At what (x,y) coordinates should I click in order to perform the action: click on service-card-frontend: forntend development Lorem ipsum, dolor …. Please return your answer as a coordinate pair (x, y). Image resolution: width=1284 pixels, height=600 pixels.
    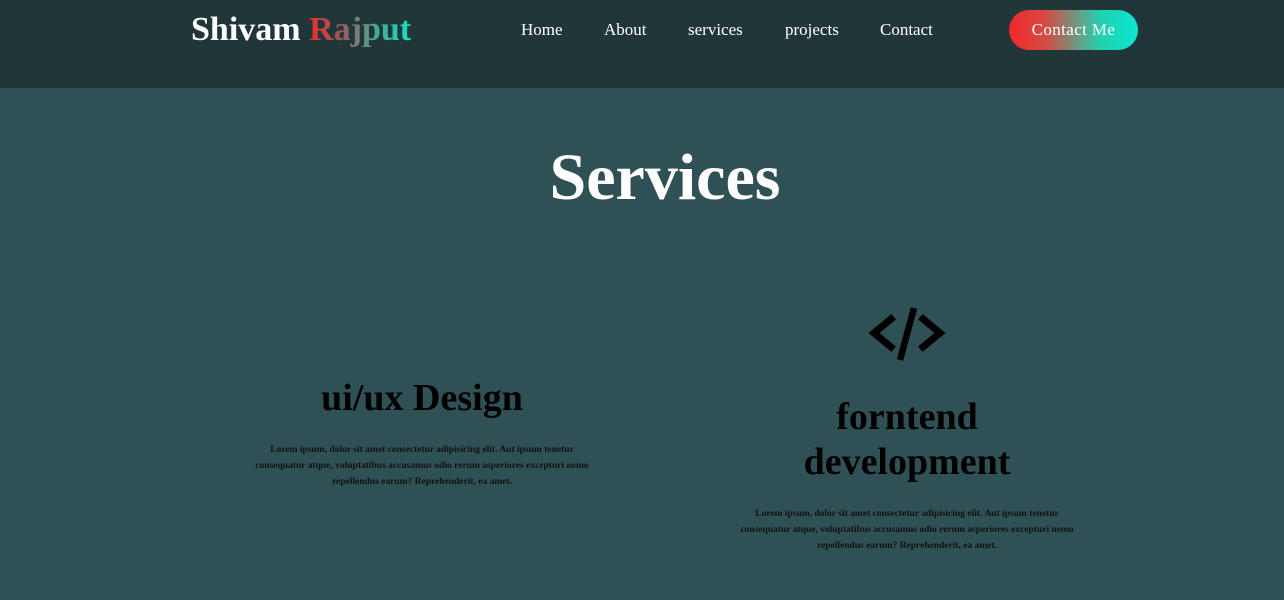
    Looking at the image, I should click on (907, 430).